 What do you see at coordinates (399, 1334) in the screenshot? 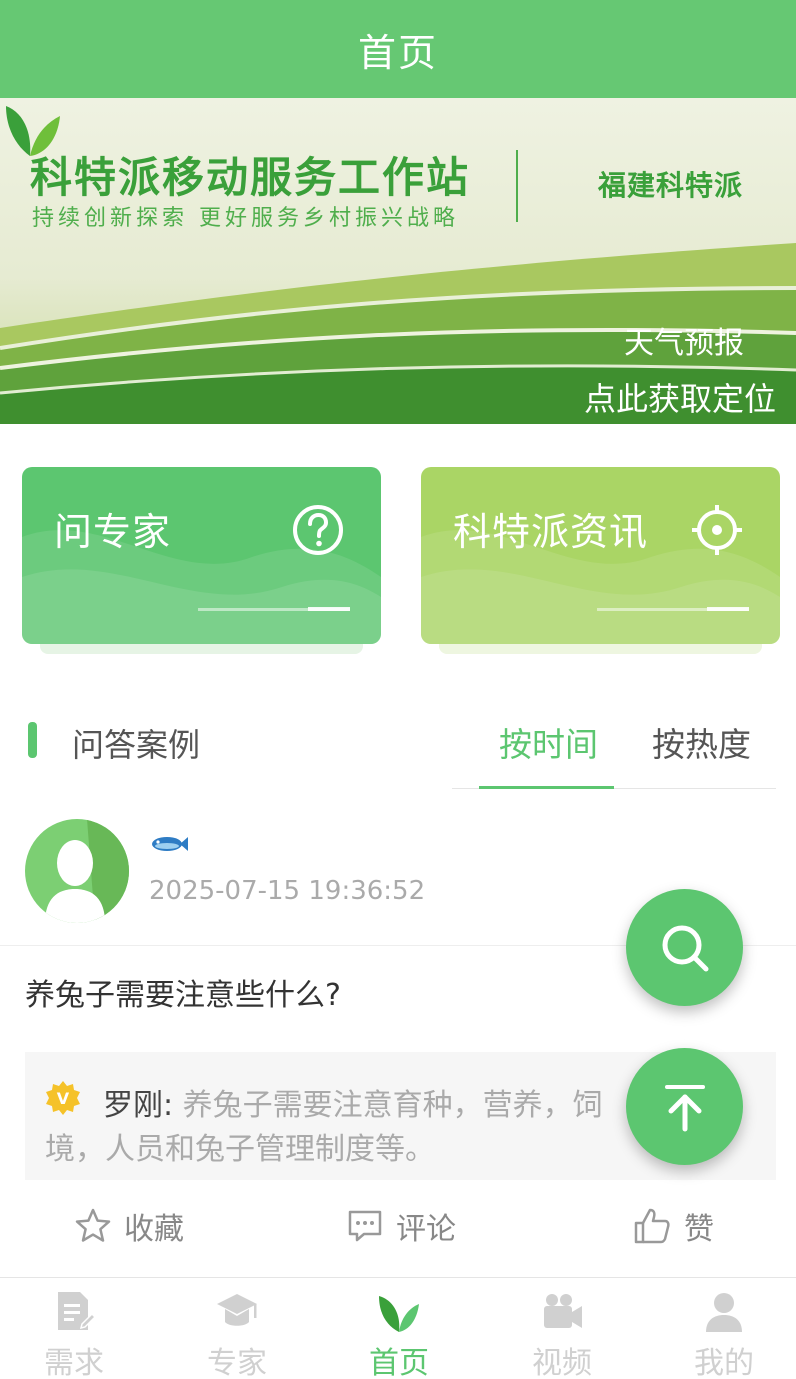
I see `nav-item-home: 首页` at bounding box center [399, 1334].